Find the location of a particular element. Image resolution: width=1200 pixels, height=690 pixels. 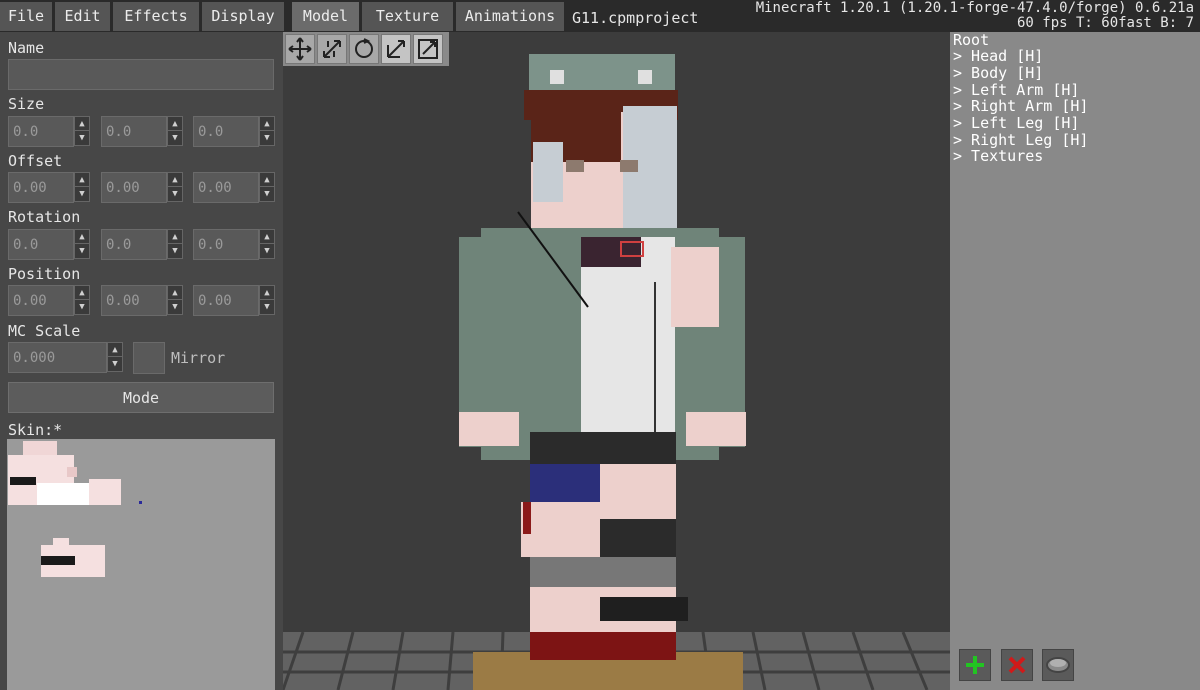

position-z-input is located at coordinates (226, 300).